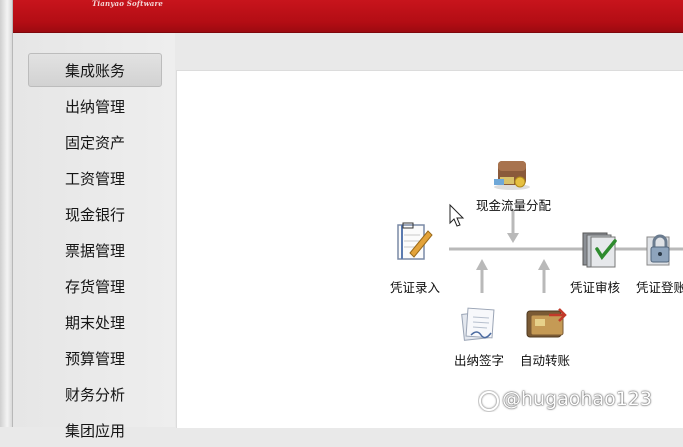  Describe the element at coordinates (95, 106) in the screenshot. I see `sidebar-item-cashier: 出纳管理` at that location.